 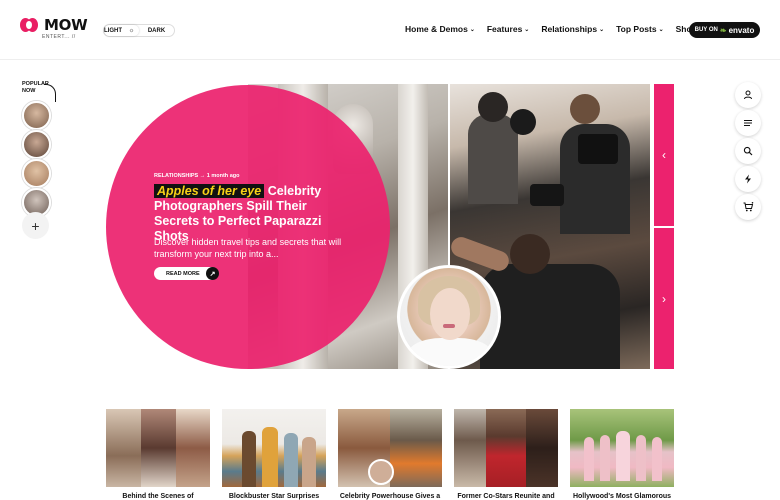 What do you see at coordinates (748, 151) in the screenshot?
I see `search-icon` at bounding box center [748, 151].